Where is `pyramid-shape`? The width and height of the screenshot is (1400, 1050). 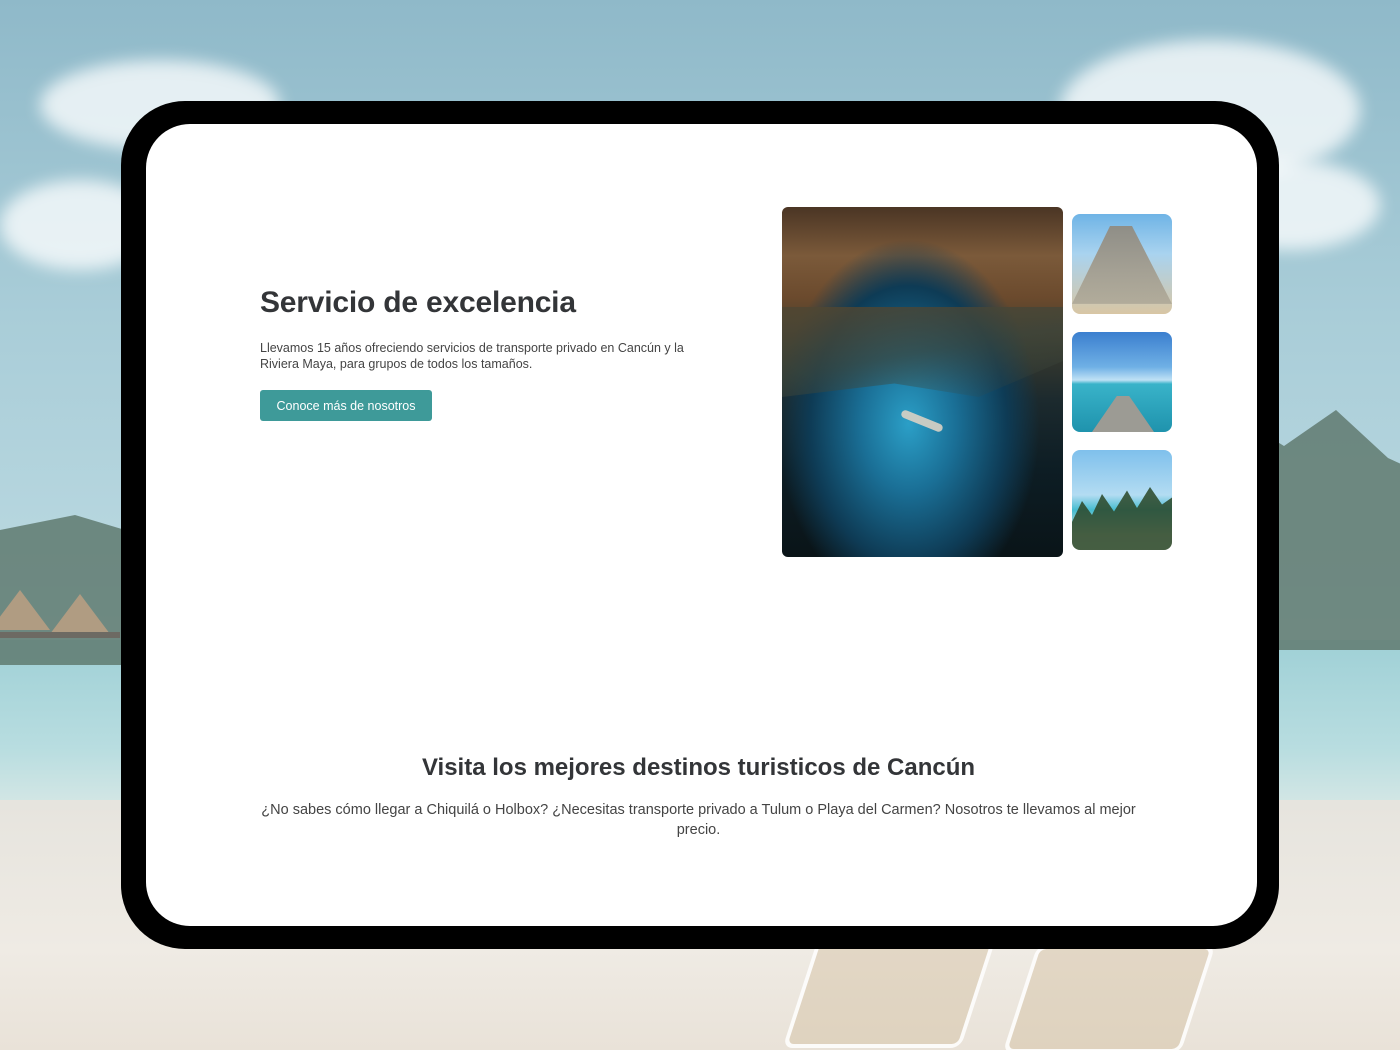 pyramid-shape is located at coordinates (1122, 265).